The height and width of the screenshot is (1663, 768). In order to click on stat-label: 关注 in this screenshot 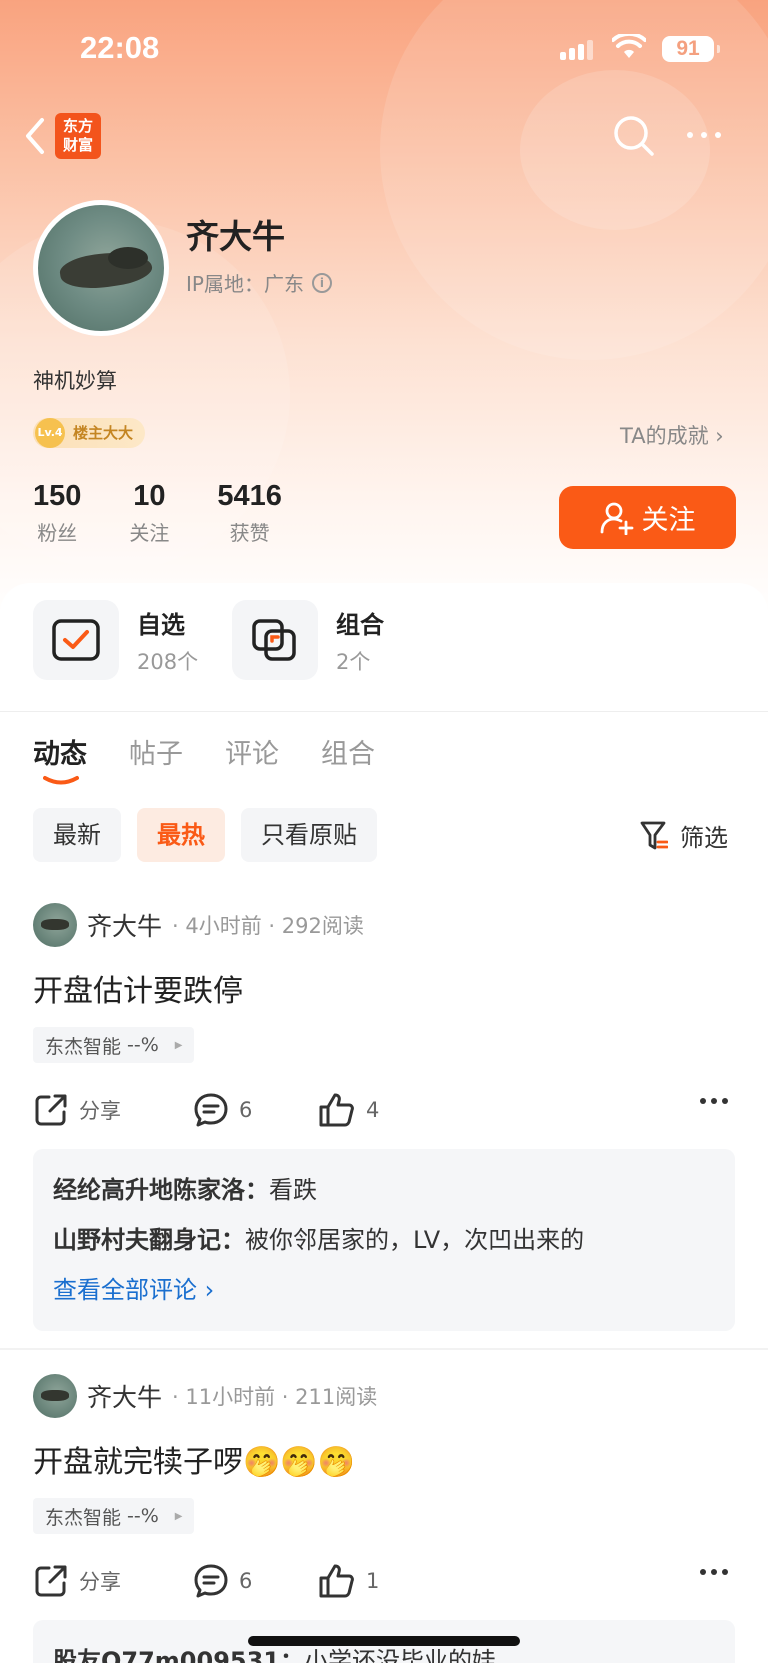, I will do `click(149, 533)`.